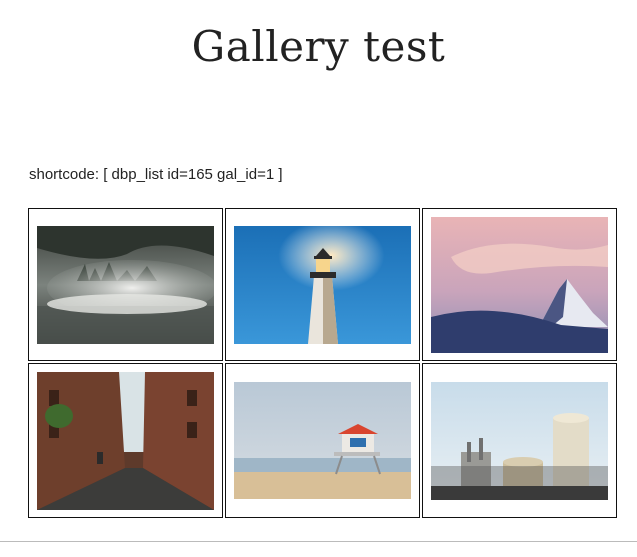  I want to click on page-title: Gallery test, so click(318, 46).